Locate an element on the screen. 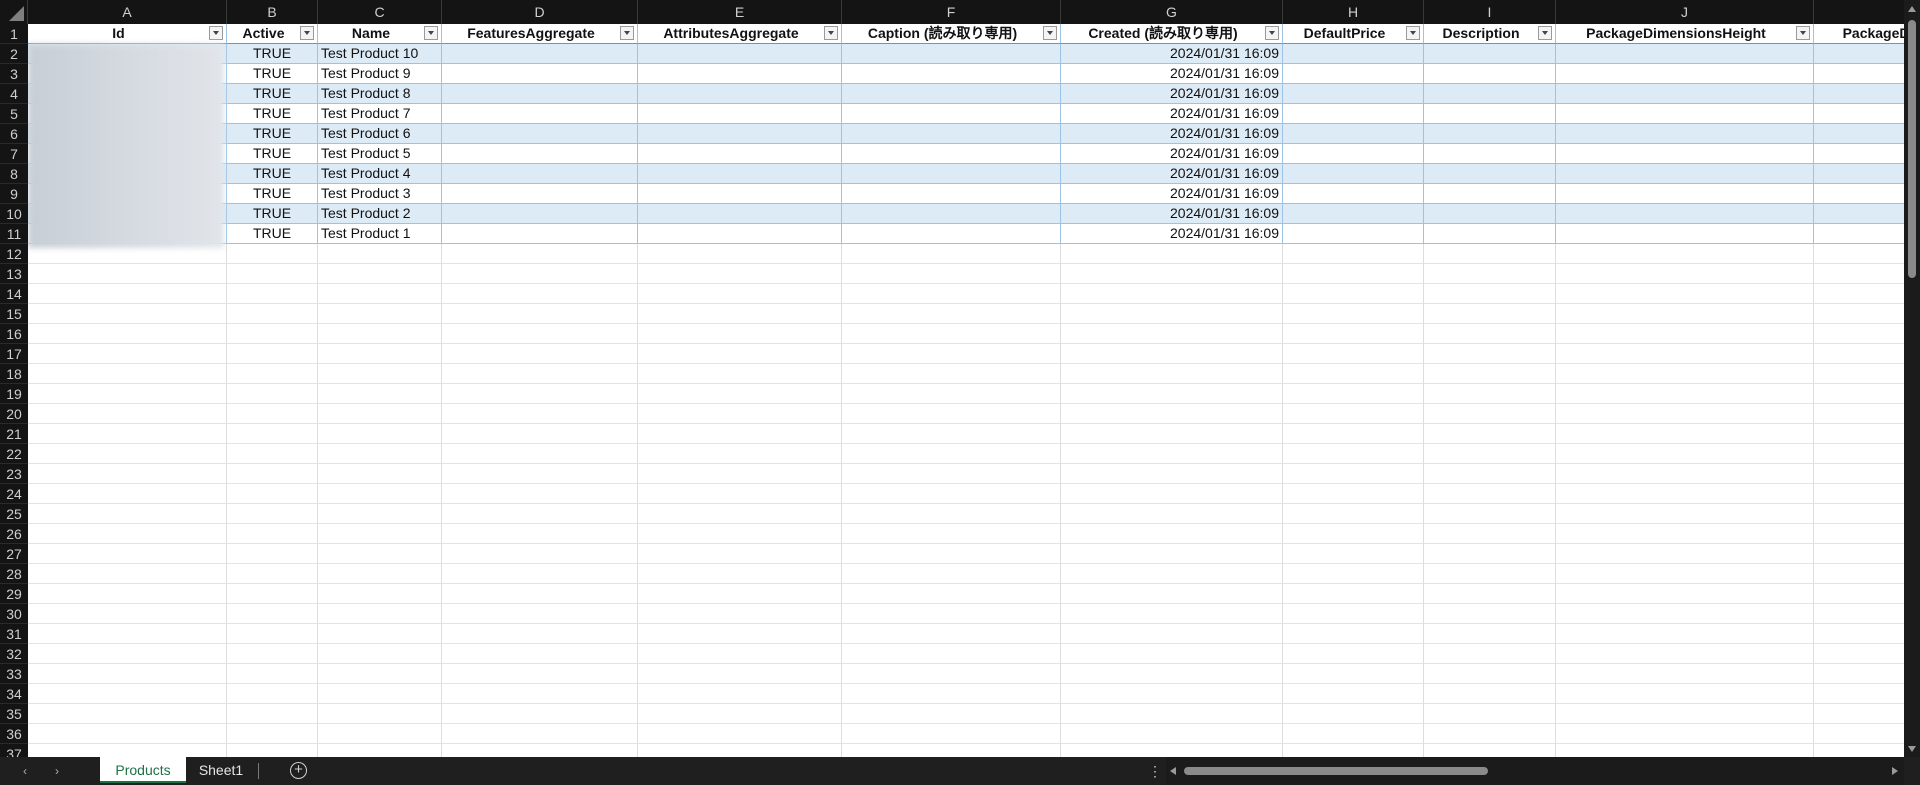 The image size is (1920, 785). sheet-tab-products: Products is located at coordinates (143, 770).